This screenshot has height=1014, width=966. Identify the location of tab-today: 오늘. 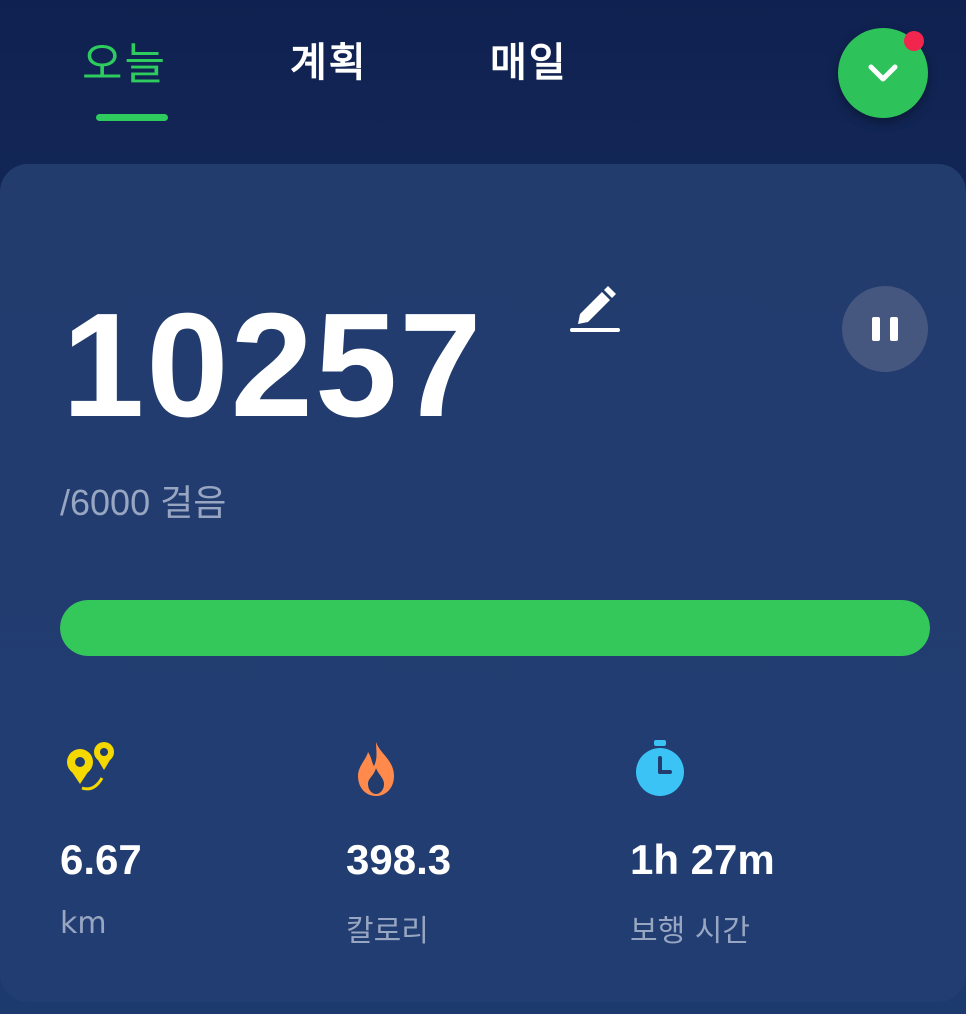
(124, 60).